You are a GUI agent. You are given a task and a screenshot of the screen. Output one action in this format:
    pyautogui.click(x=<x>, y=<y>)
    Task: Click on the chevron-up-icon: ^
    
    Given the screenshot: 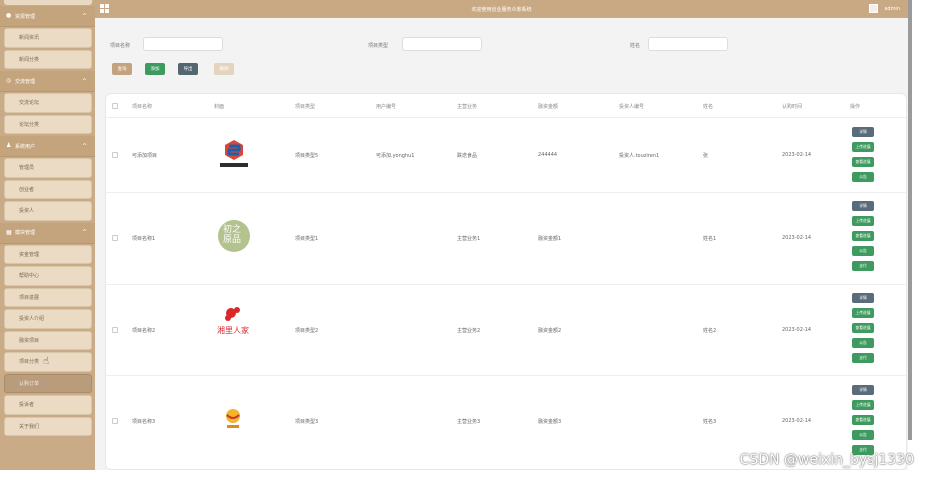 What is the action you would take?
    pyautogui.click(x=84, y=146)
    